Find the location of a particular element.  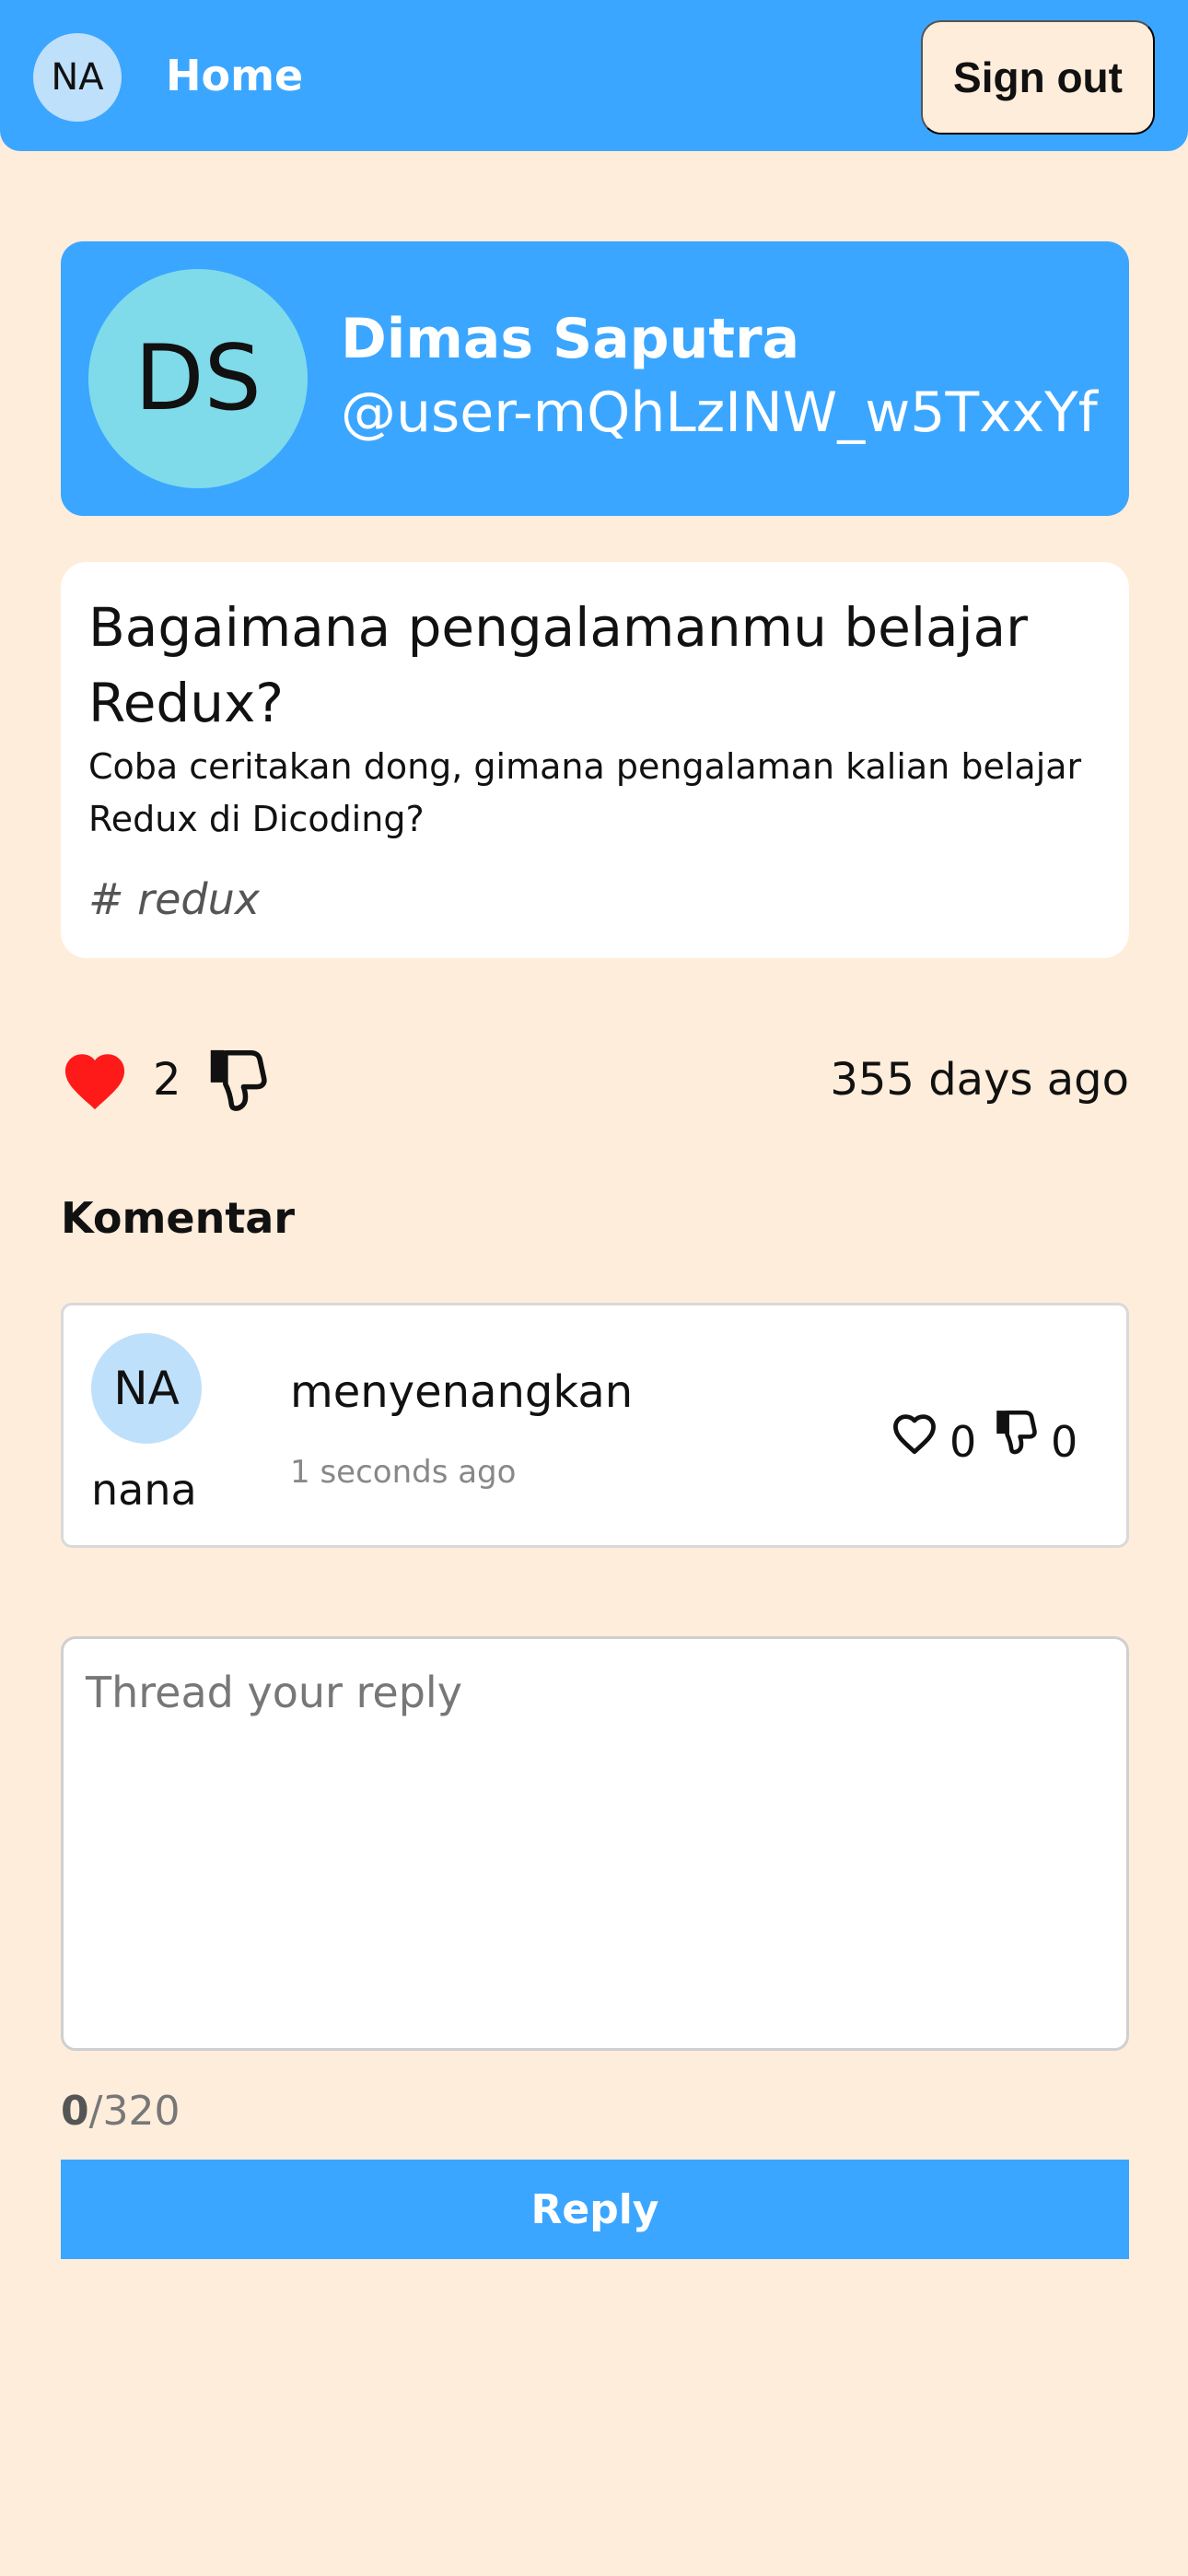

thread-title: Bagaimana pengalamanmu belajar Redux? is located at coordinates (558, 665).